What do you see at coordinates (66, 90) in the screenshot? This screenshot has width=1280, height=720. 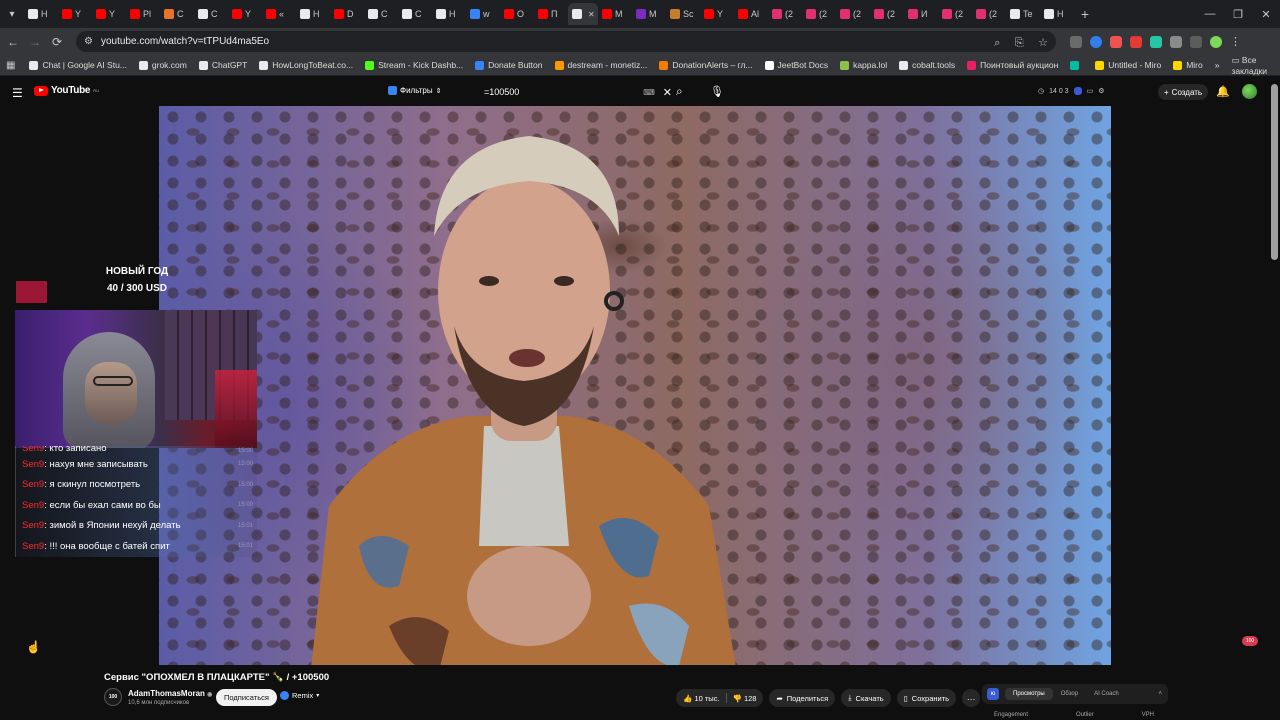 I see `youtube-logo: YouTube RU` at bounding box center [66, 90].